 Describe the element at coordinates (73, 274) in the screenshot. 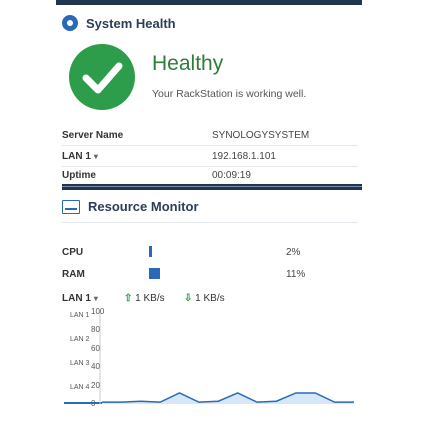

I see `ram-label: RAM` at that location.